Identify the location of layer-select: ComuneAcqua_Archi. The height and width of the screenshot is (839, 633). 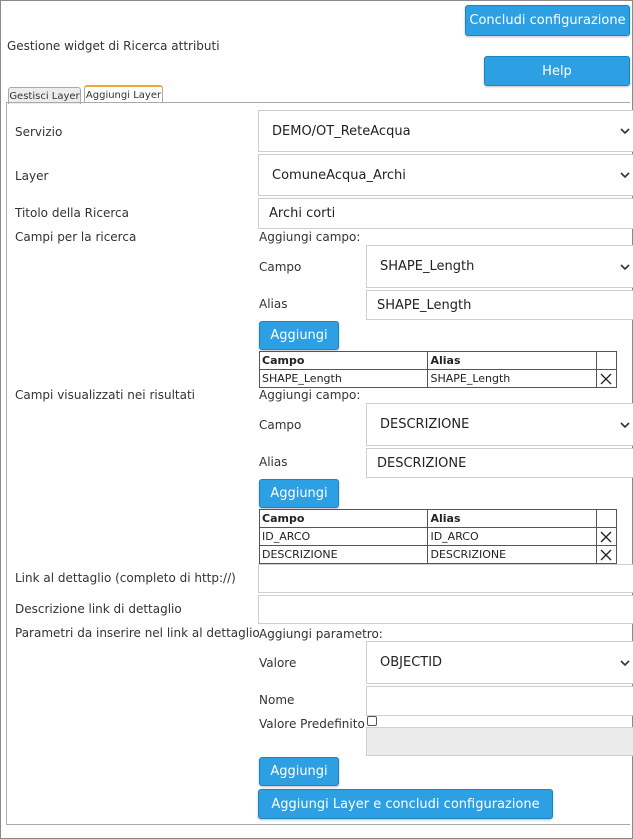
(445, 175).